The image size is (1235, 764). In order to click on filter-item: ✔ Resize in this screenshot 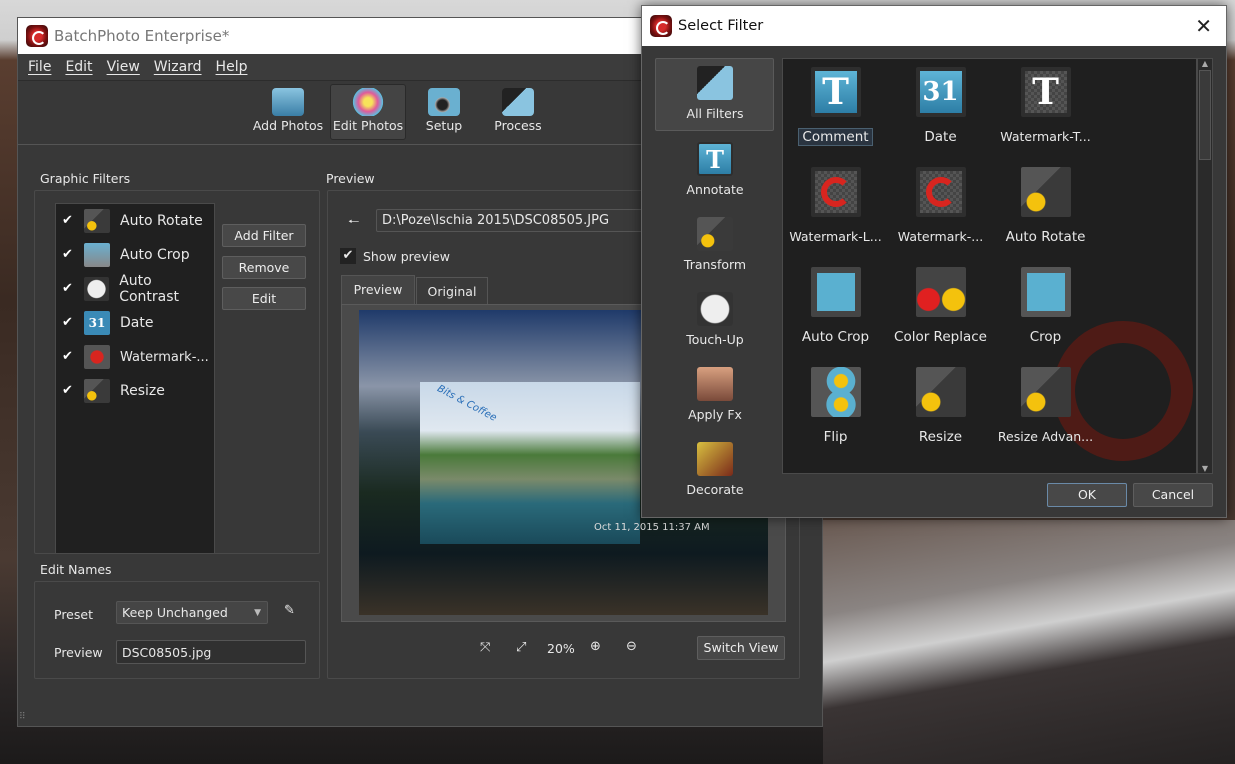, I will do `click(135, 391)`.